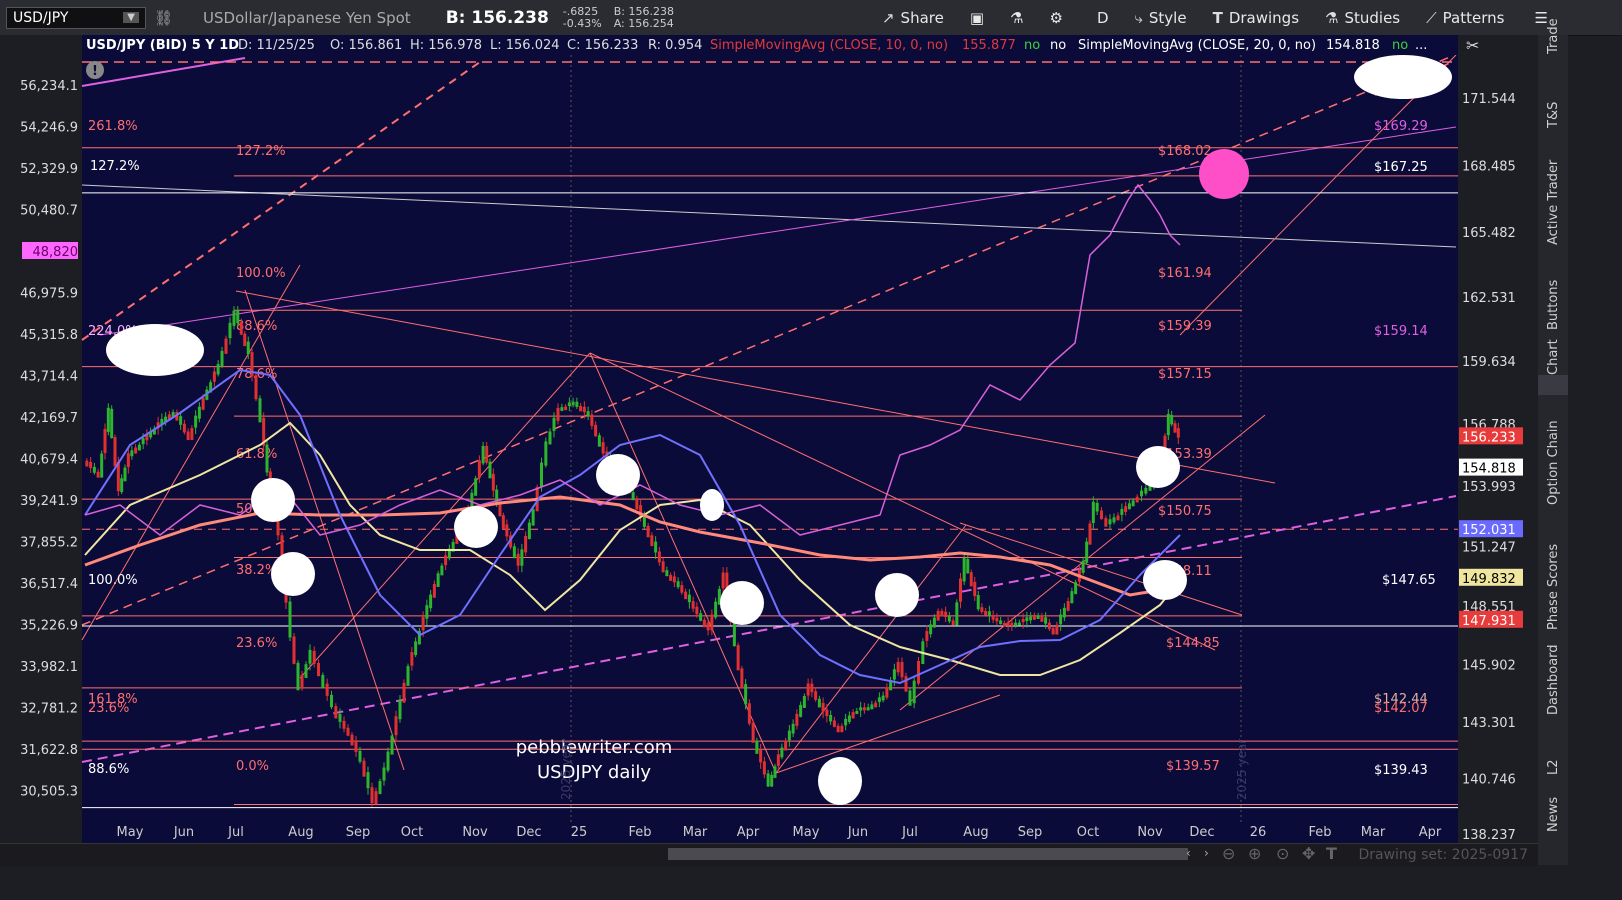 This screenshot has width=1622, height=900. What do you see at coordinates (1472, 45) in the screenshot?
I see `collapse-icon: ✂` at bounding box center [1472, 45].